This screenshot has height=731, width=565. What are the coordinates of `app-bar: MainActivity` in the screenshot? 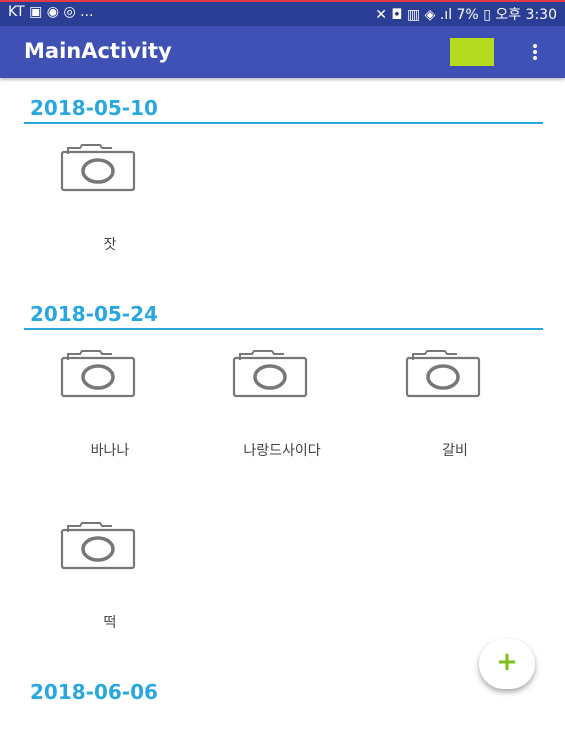 It's located at (282, 52).